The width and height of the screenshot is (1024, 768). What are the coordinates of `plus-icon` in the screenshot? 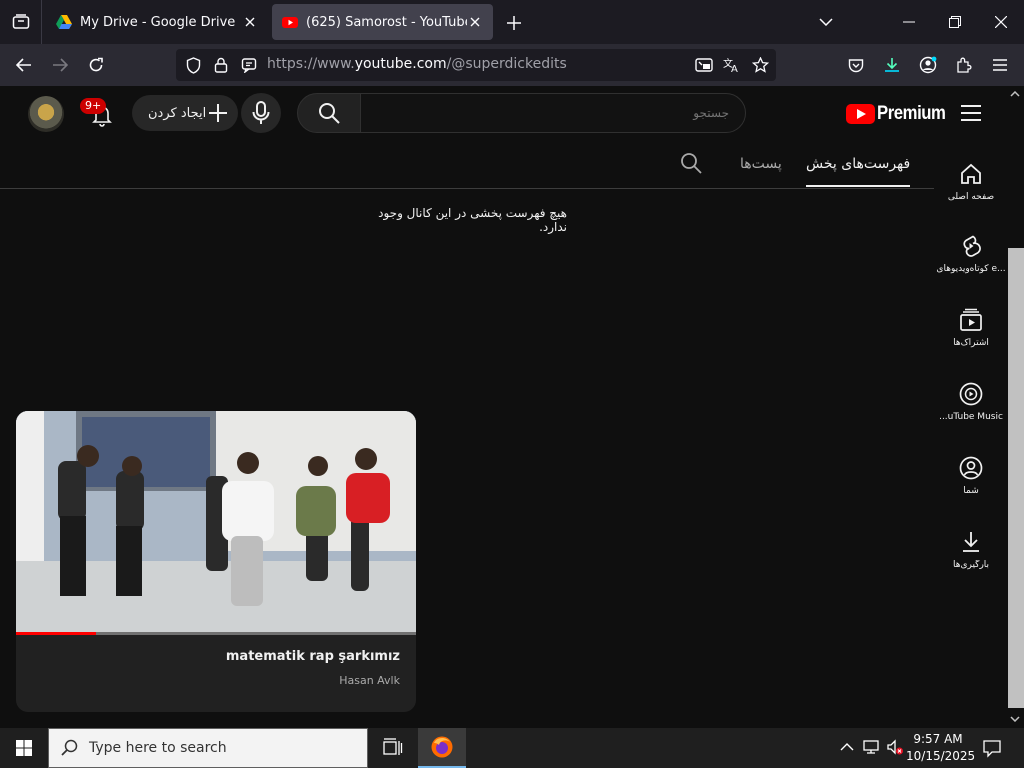 It's located at (218, 113).